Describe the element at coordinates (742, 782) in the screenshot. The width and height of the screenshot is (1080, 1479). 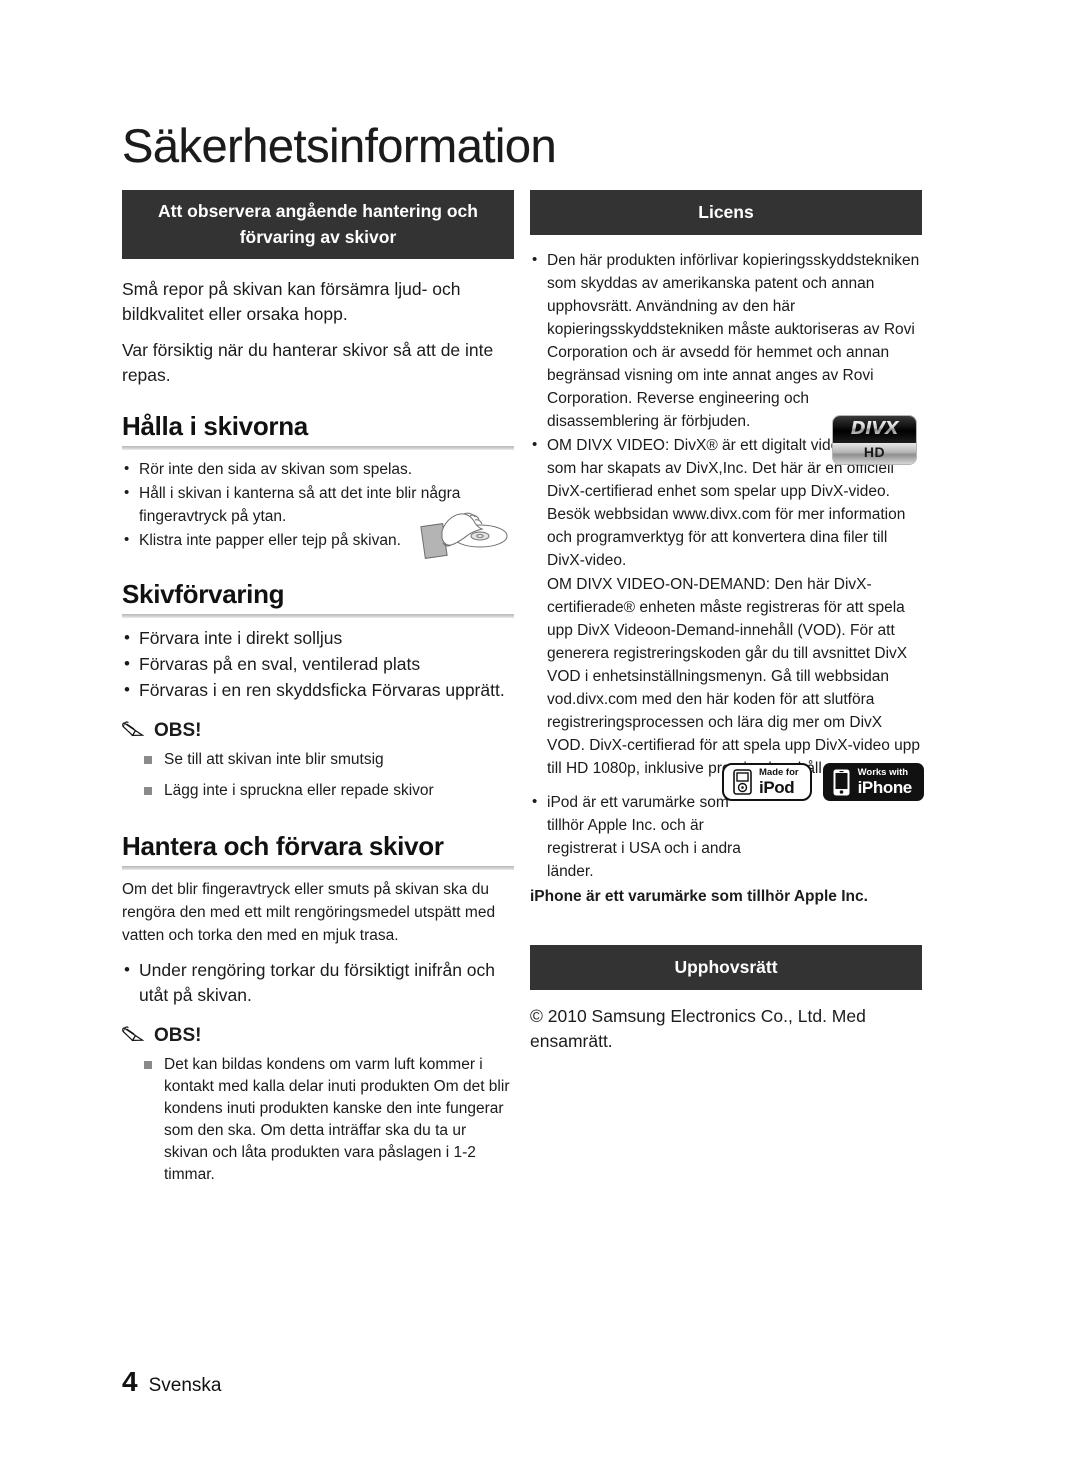
I see `ipod-device-icon` at that location.